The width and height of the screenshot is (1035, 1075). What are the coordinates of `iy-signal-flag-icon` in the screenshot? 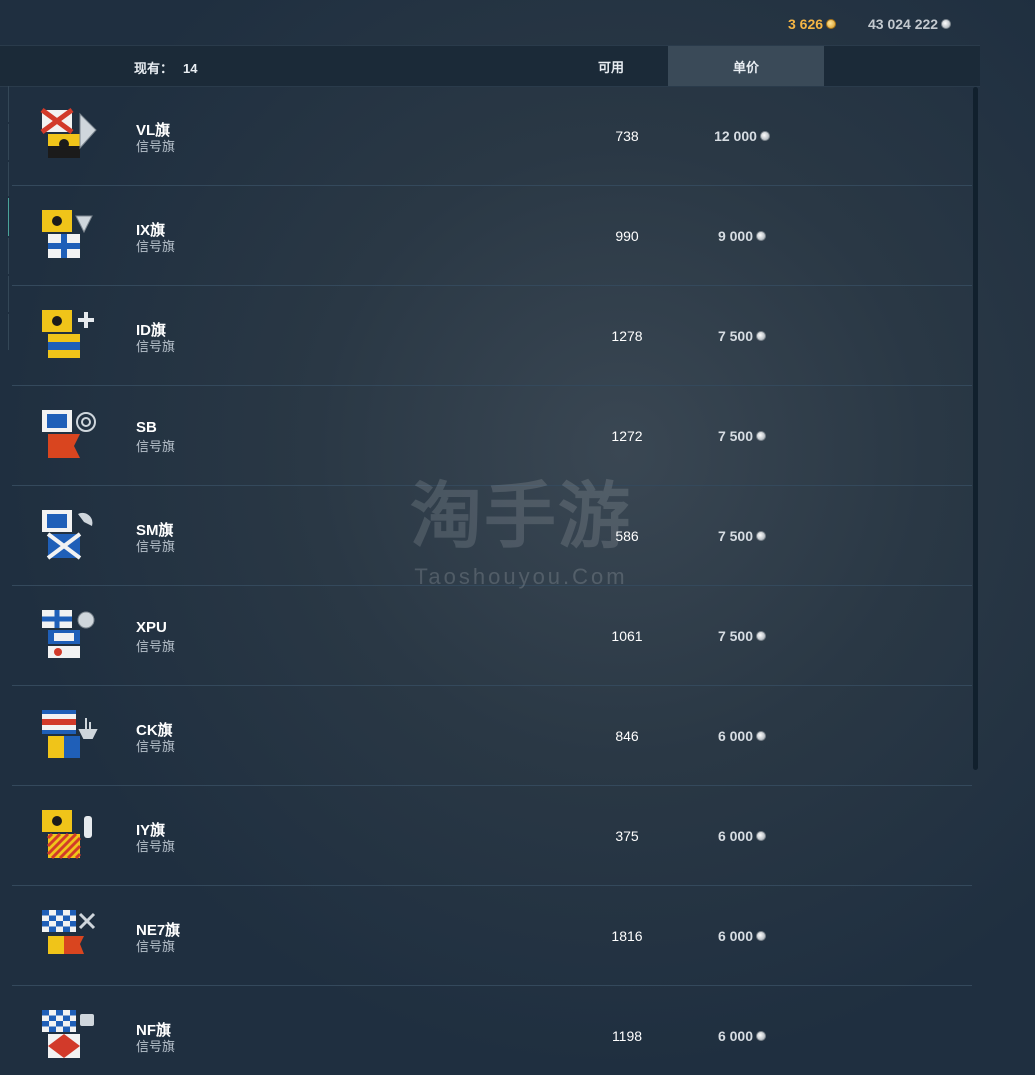 It's located at (70, 836).